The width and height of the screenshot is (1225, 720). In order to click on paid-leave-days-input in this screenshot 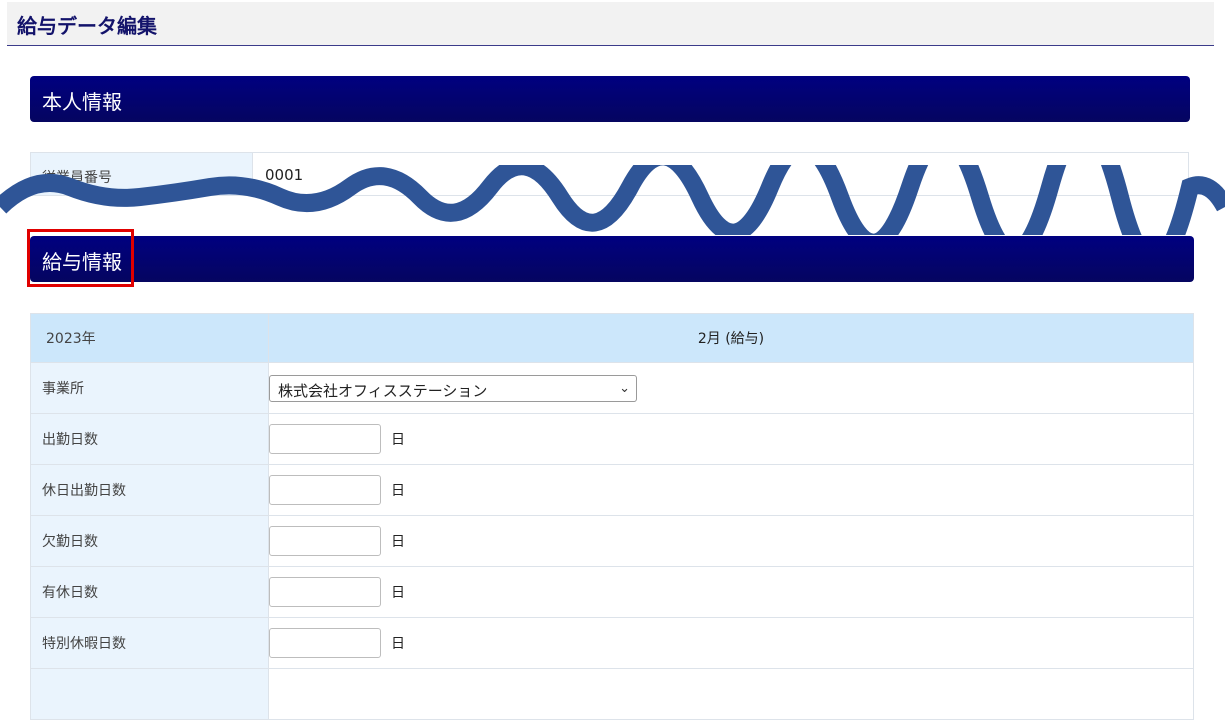, I will do `click(325, 592)`.